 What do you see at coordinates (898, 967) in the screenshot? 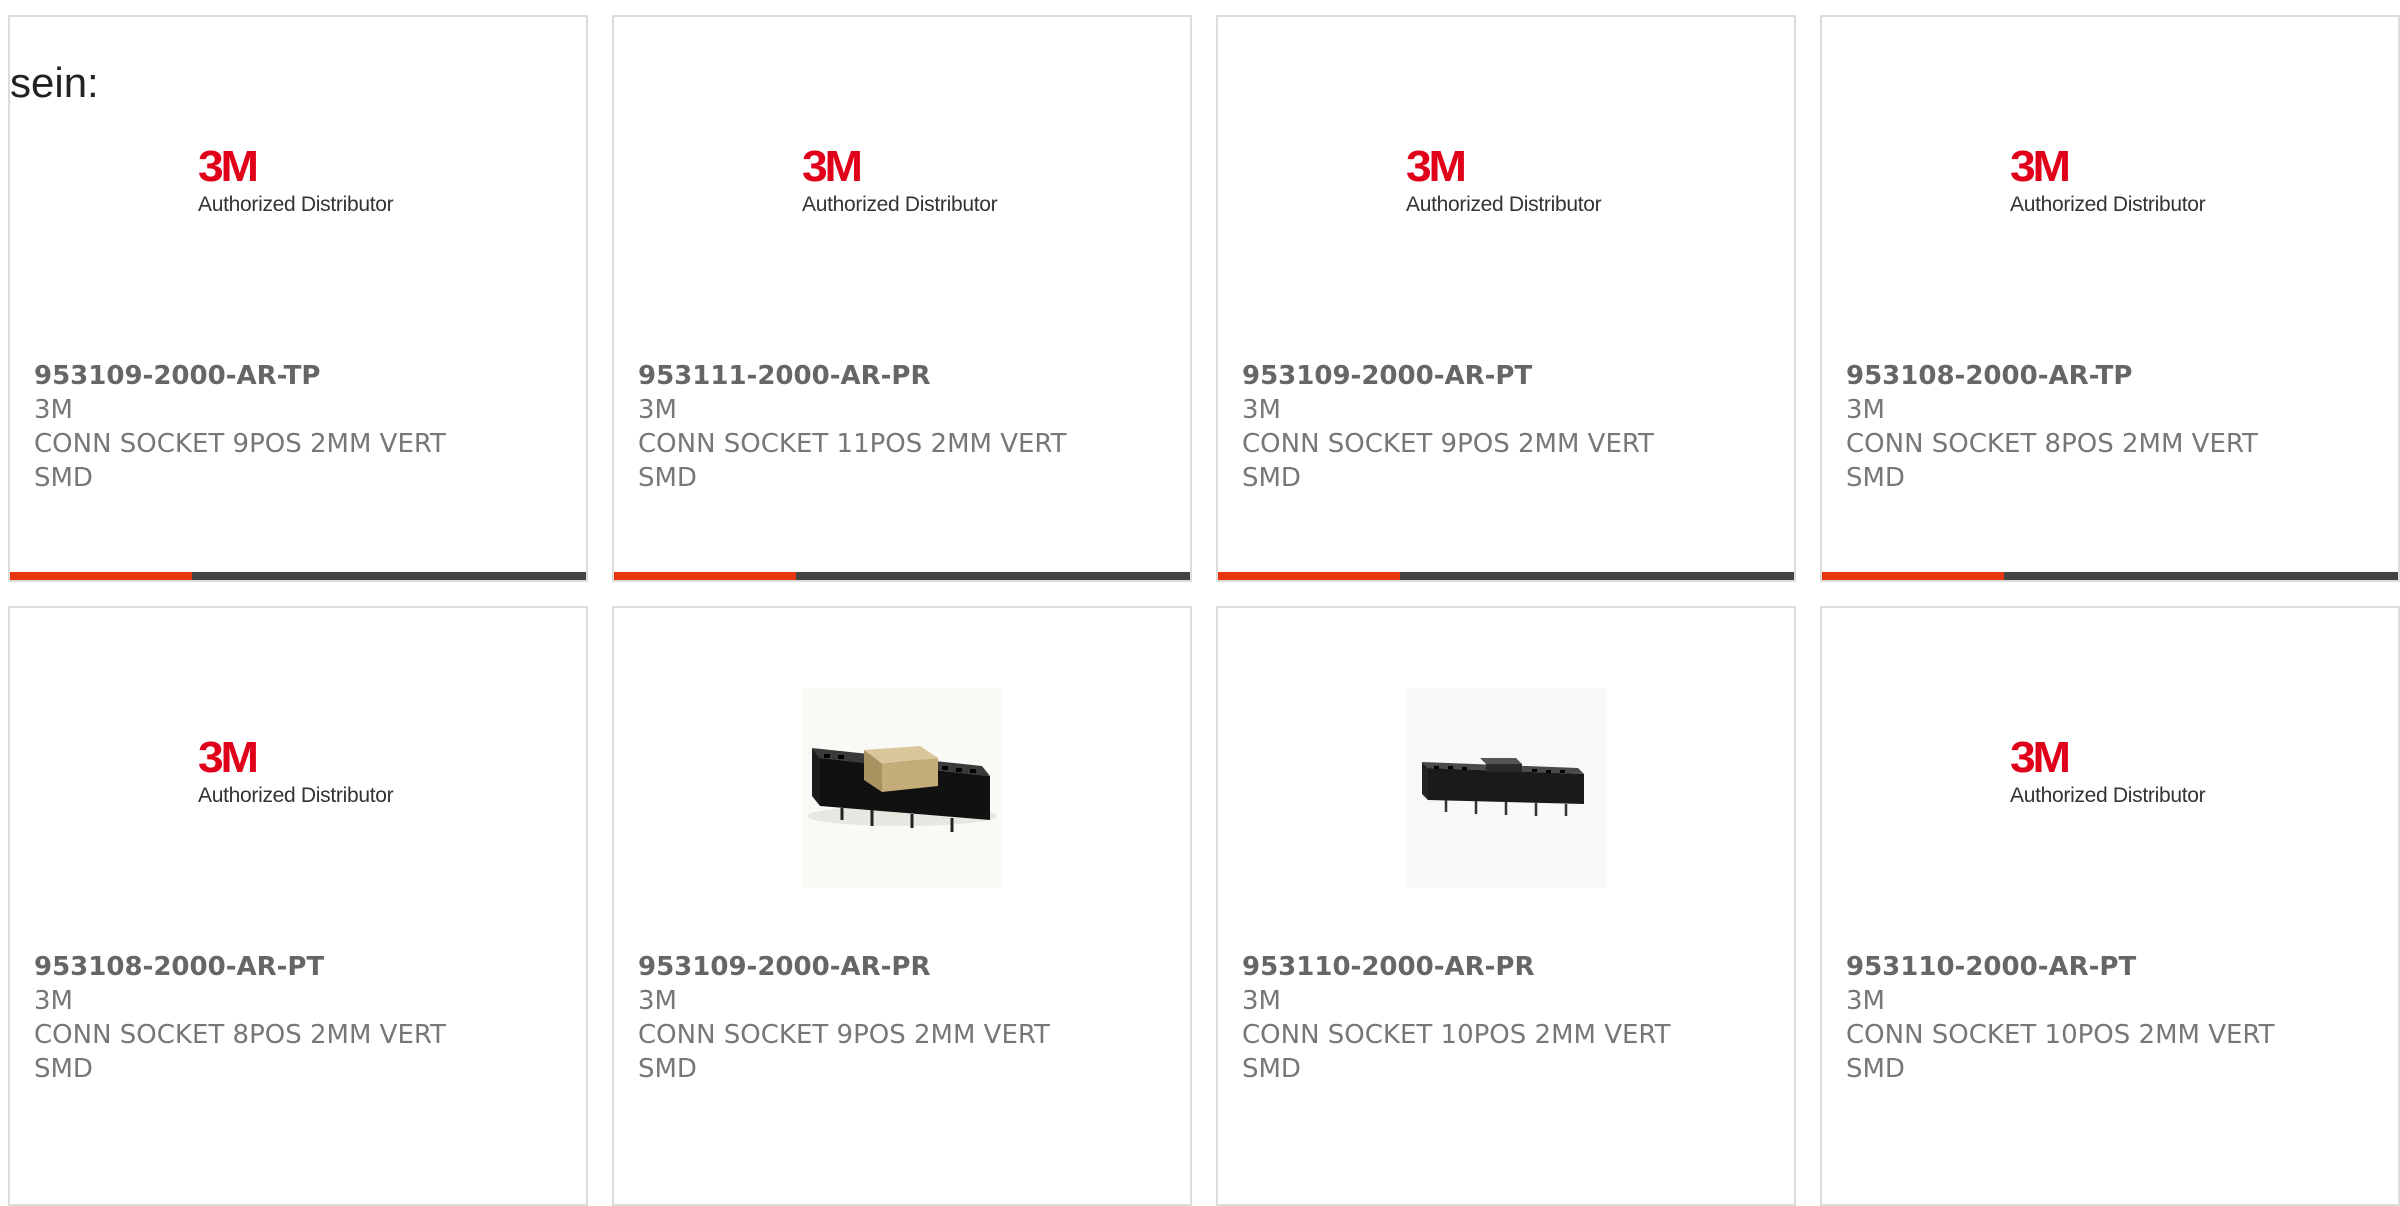
I see `part-number-link: 953109-2000-AR-PR` at bounding box center [898, 967].